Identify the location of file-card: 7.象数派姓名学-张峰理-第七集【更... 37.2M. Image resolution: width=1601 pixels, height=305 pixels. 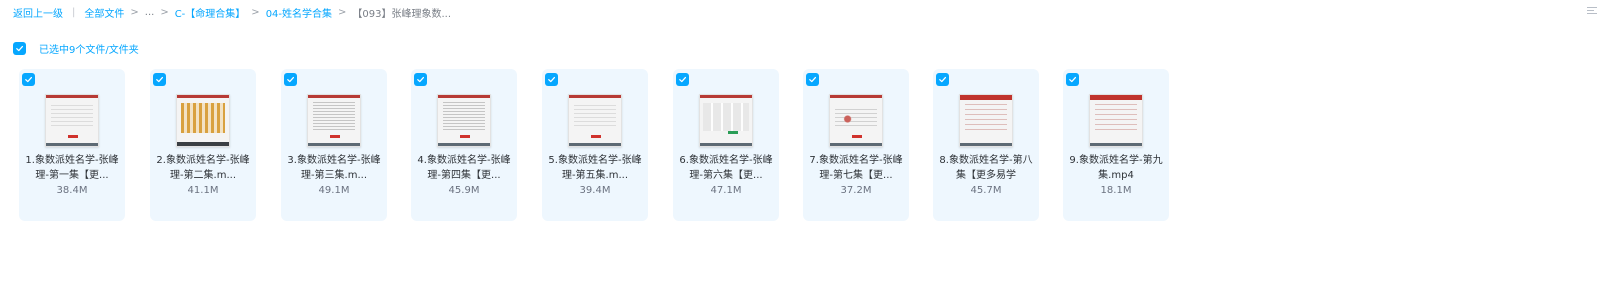
(856, 145).